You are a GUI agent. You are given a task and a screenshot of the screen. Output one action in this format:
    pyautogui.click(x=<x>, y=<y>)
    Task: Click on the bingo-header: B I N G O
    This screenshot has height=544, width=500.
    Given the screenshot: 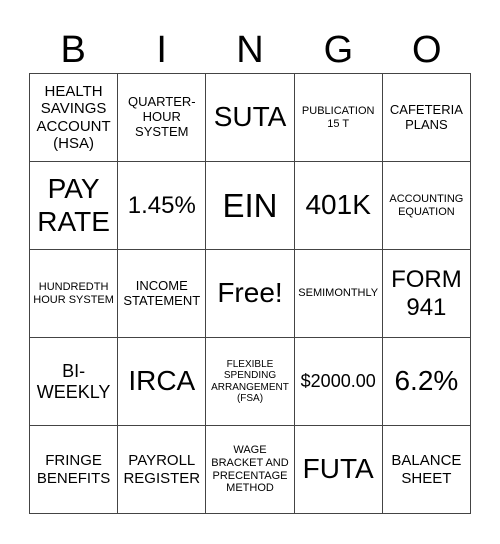 What is the action you would take?
    pyautogui.click(x=250, y=50)
    